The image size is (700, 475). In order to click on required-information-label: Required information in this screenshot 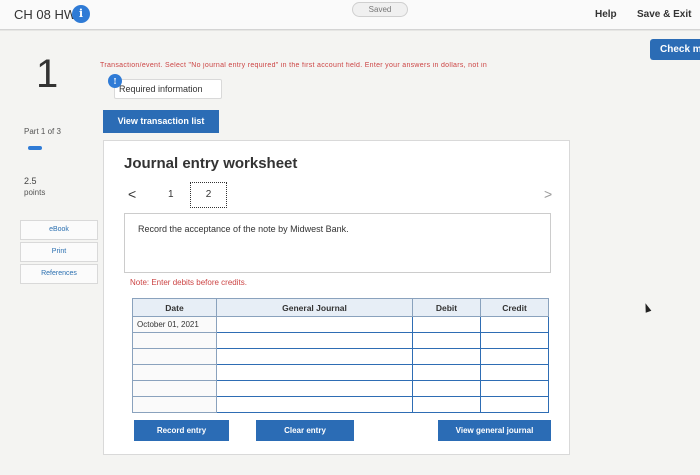, I will do `click(161, 89)`.